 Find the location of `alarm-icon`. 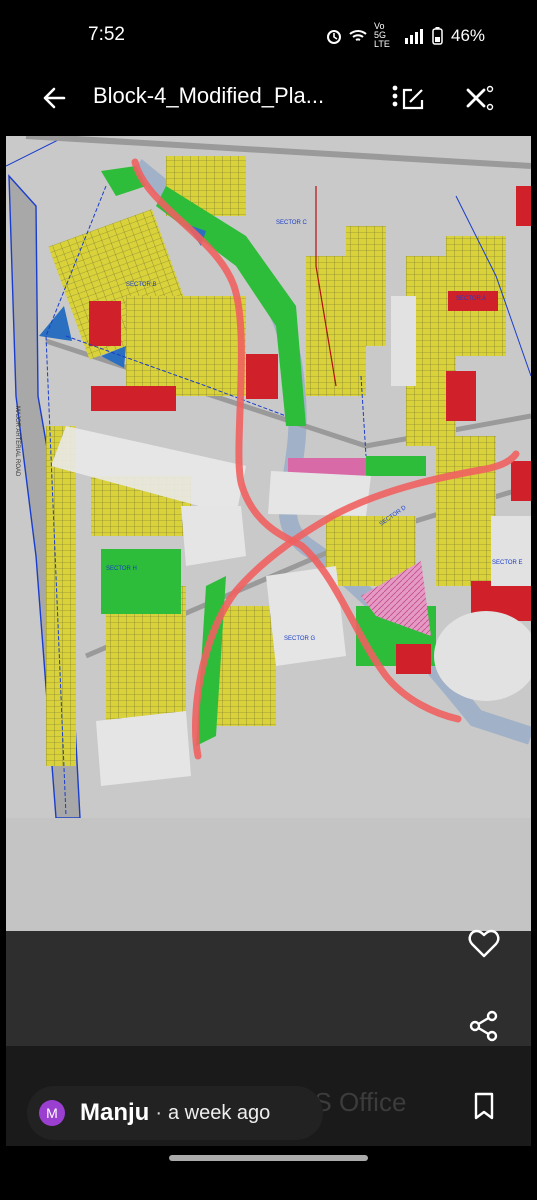

alarm-icon is located at coordinates (334, 36).